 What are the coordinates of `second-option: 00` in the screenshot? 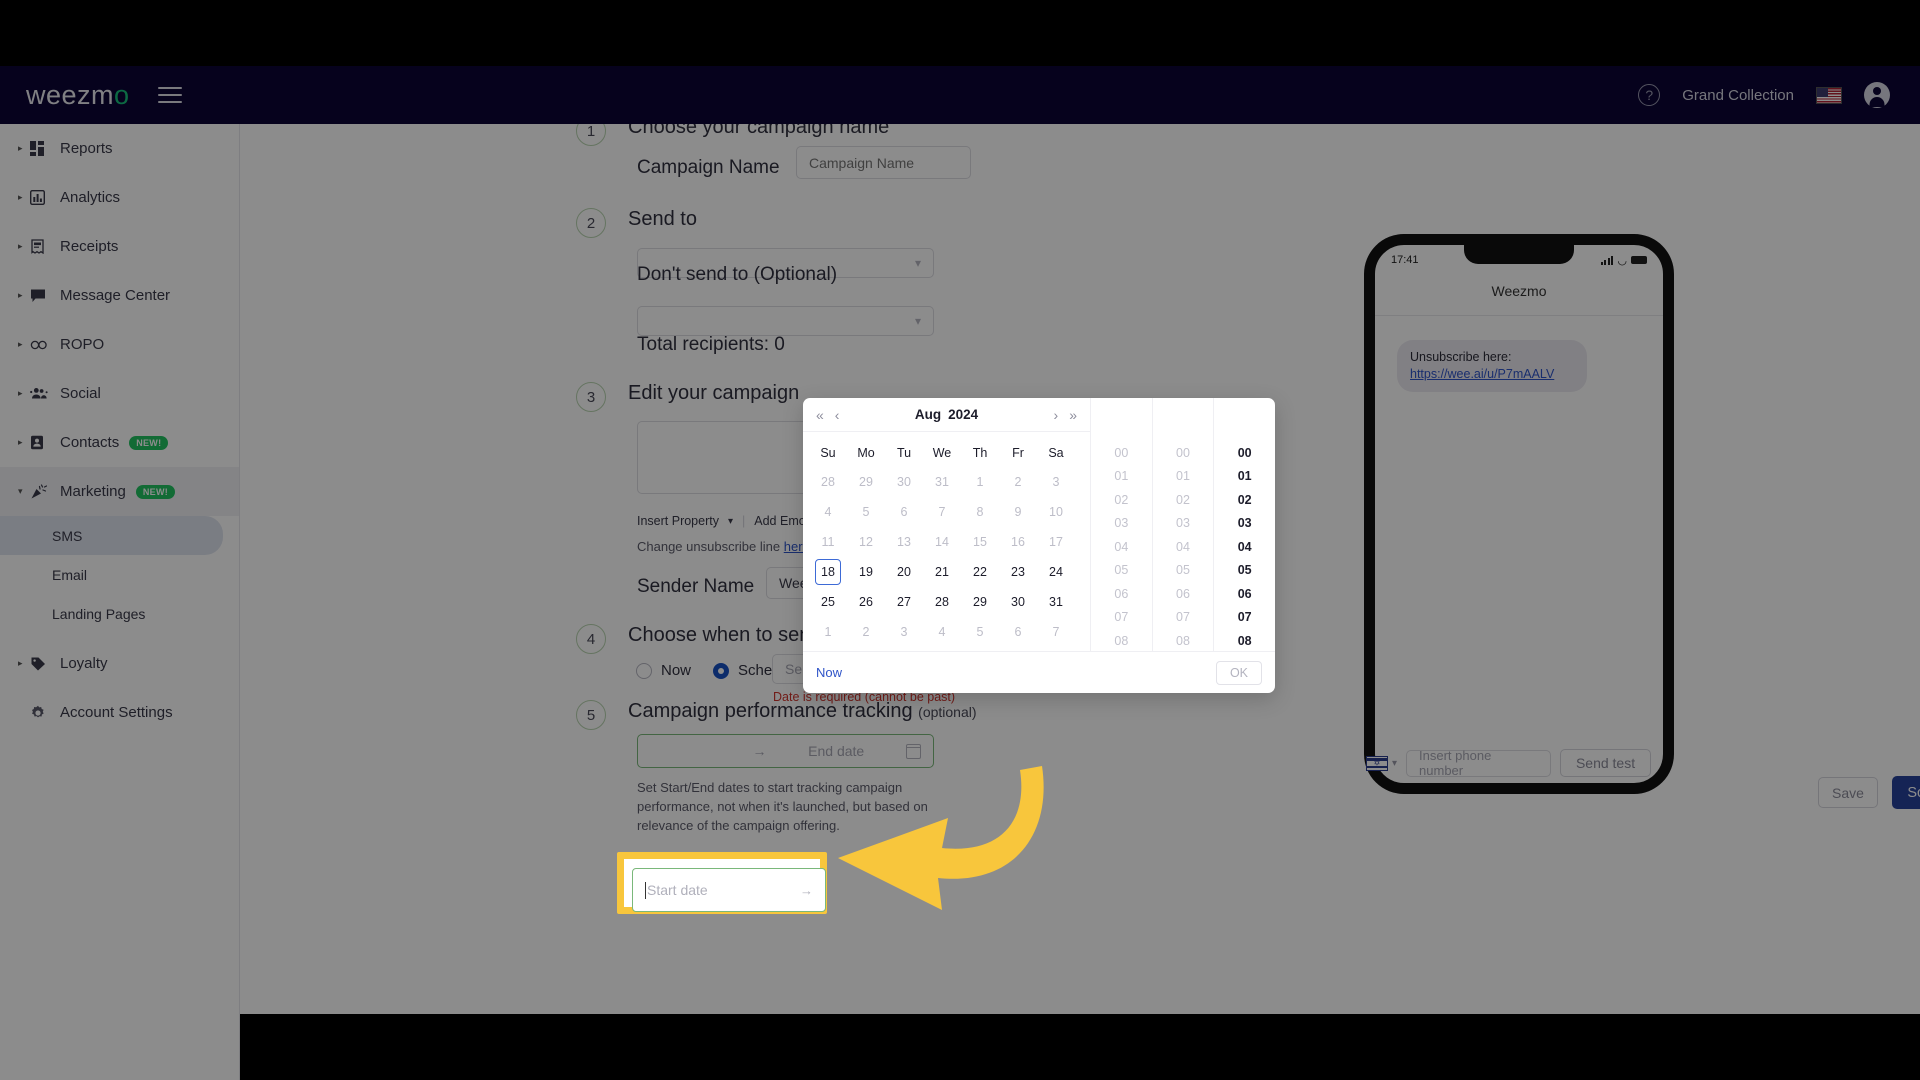 It's located at (1244, 453).